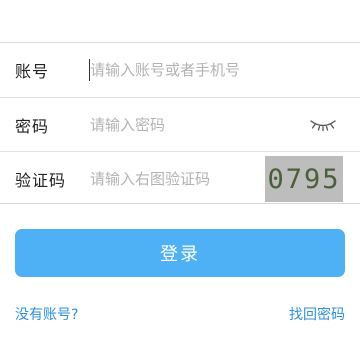 The image size is (360, 360). I want to click on captcha-input, so click(172, 179).